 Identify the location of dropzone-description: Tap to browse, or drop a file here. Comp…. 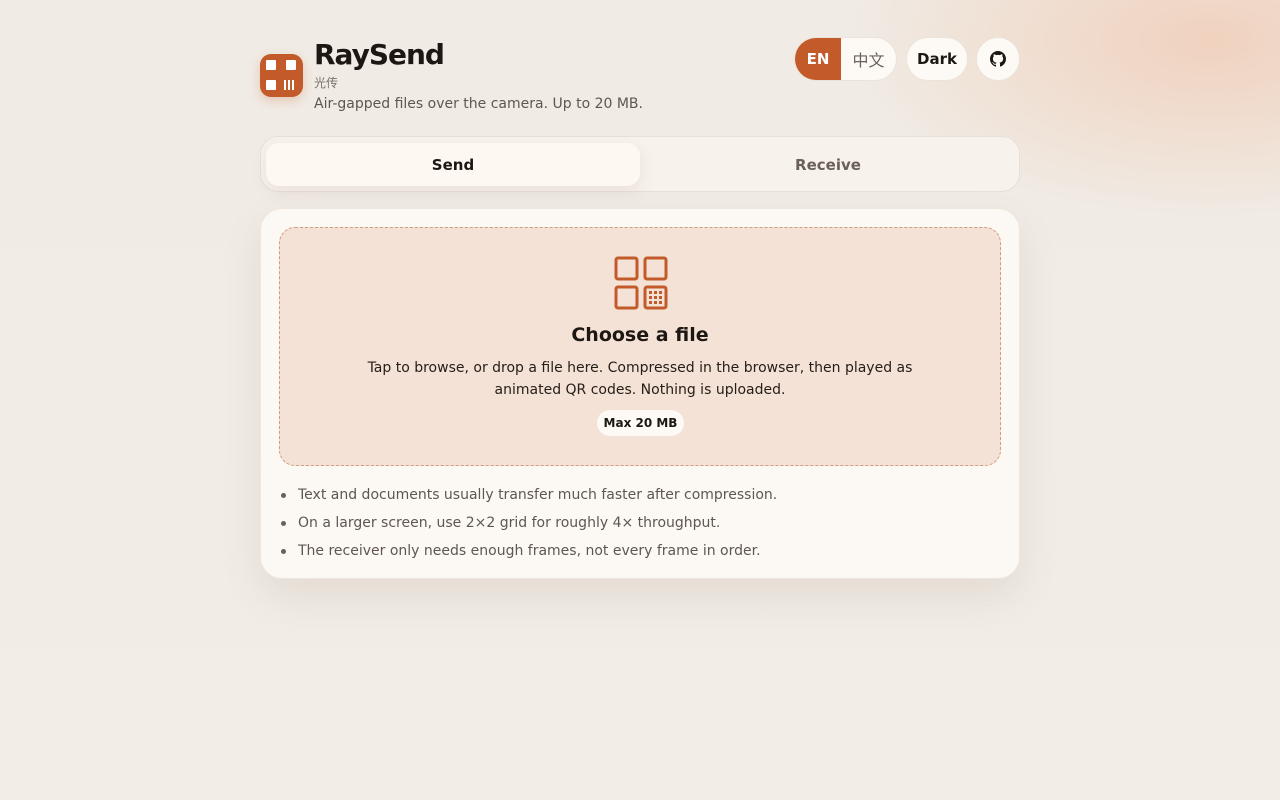
(640, 379).